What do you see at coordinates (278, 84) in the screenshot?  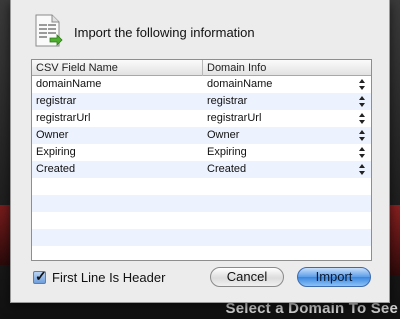 I see `domain-info-popup: domainName` at bounding box center [278, 84].